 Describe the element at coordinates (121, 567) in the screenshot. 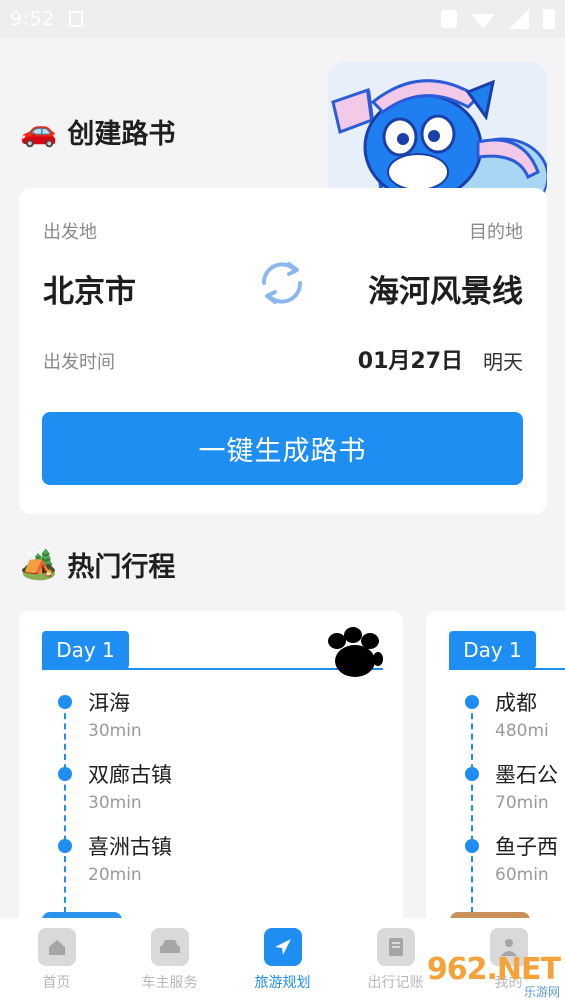

I see `section-title: 热门行程` at that location.